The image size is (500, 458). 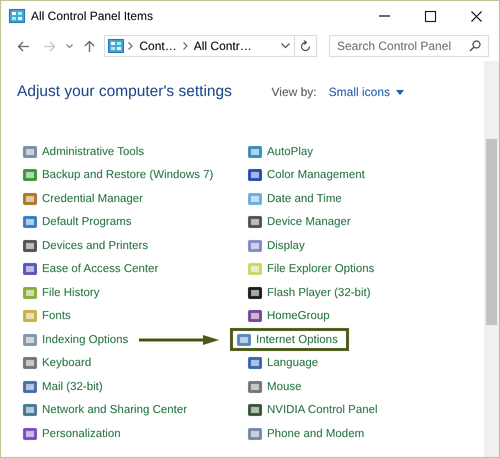 I want to click on chevron-down-icon, so click(x=70, y=46).